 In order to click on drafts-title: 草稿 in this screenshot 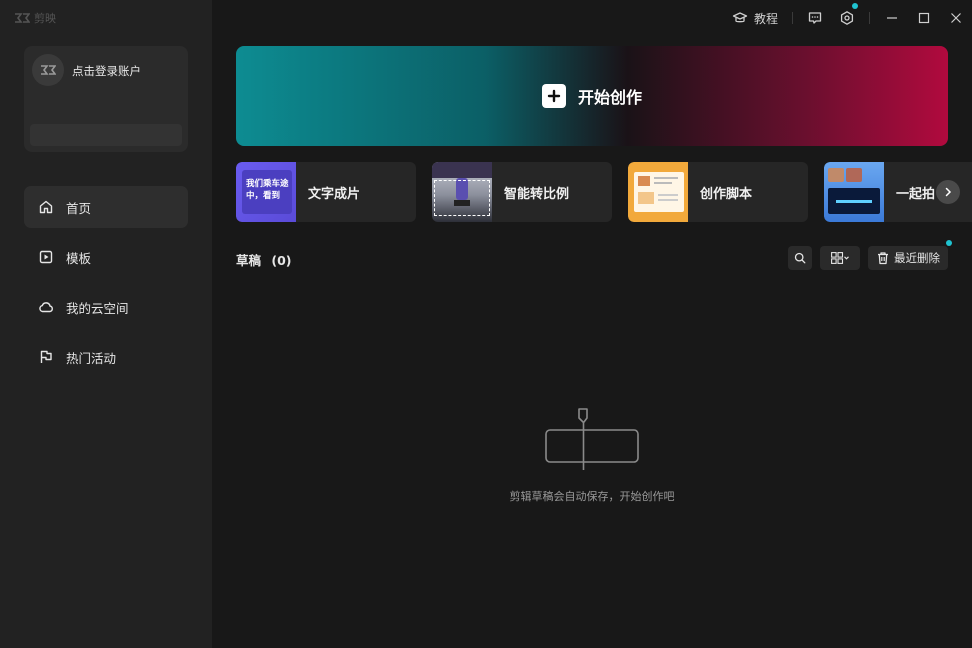, I will do `click(249, 260)`.